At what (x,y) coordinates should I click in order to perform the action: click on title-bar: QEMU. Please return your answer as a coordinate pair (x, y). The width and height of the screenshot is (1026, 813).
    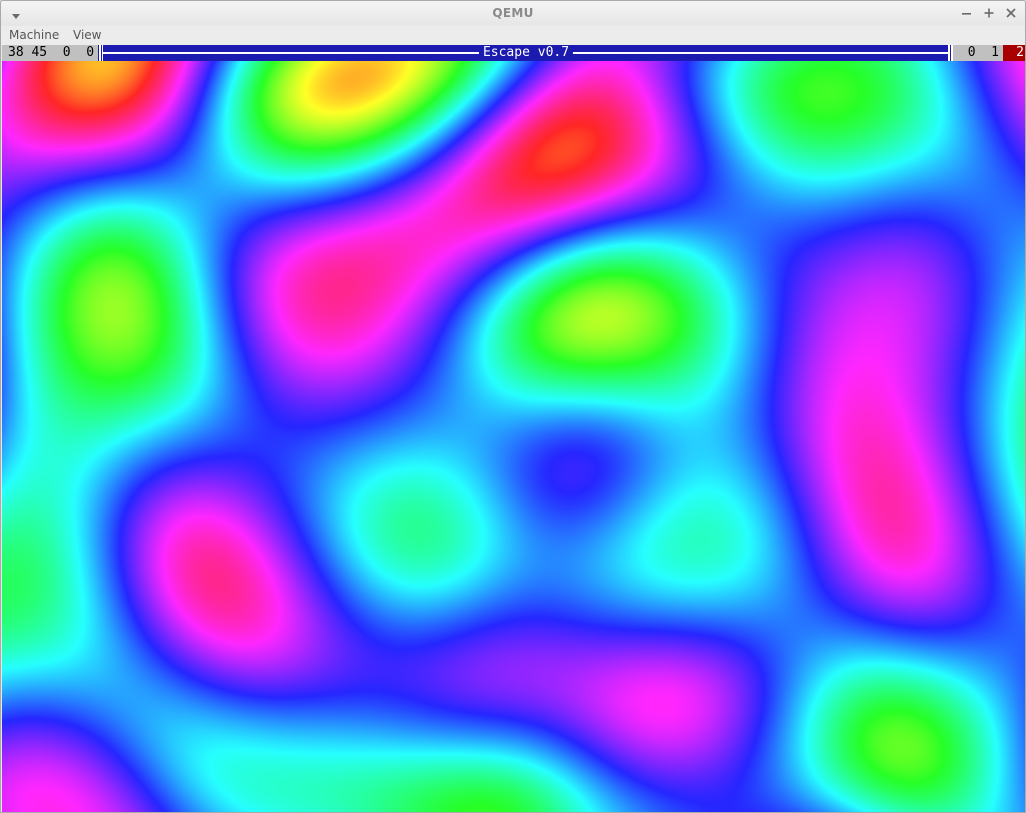
    Looking at the image, I should click on (513, 13).